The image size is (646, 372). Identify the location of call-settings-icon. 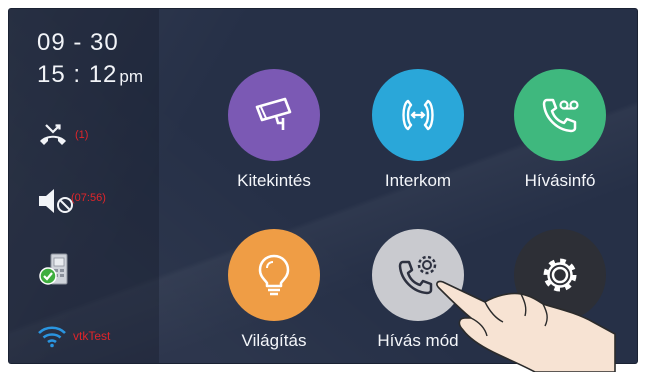
(418, 275).